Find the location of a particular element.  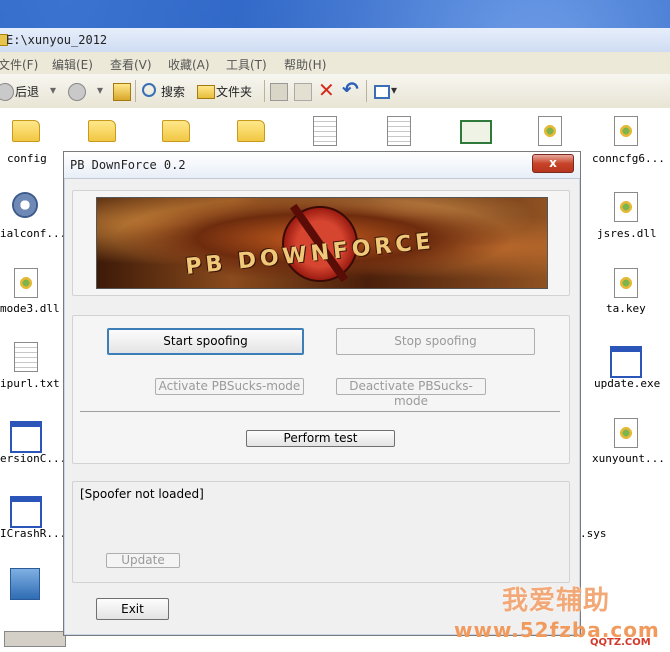

media-file-icon is located at coordinates (25, 584).